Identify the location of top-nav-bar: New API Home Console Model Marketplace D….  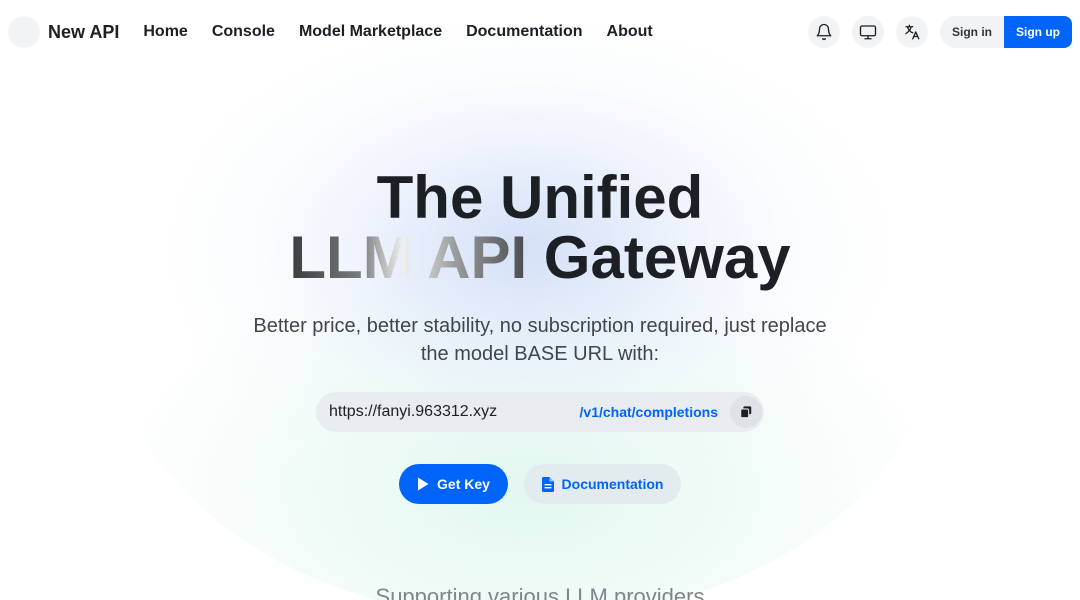
(540, 32).